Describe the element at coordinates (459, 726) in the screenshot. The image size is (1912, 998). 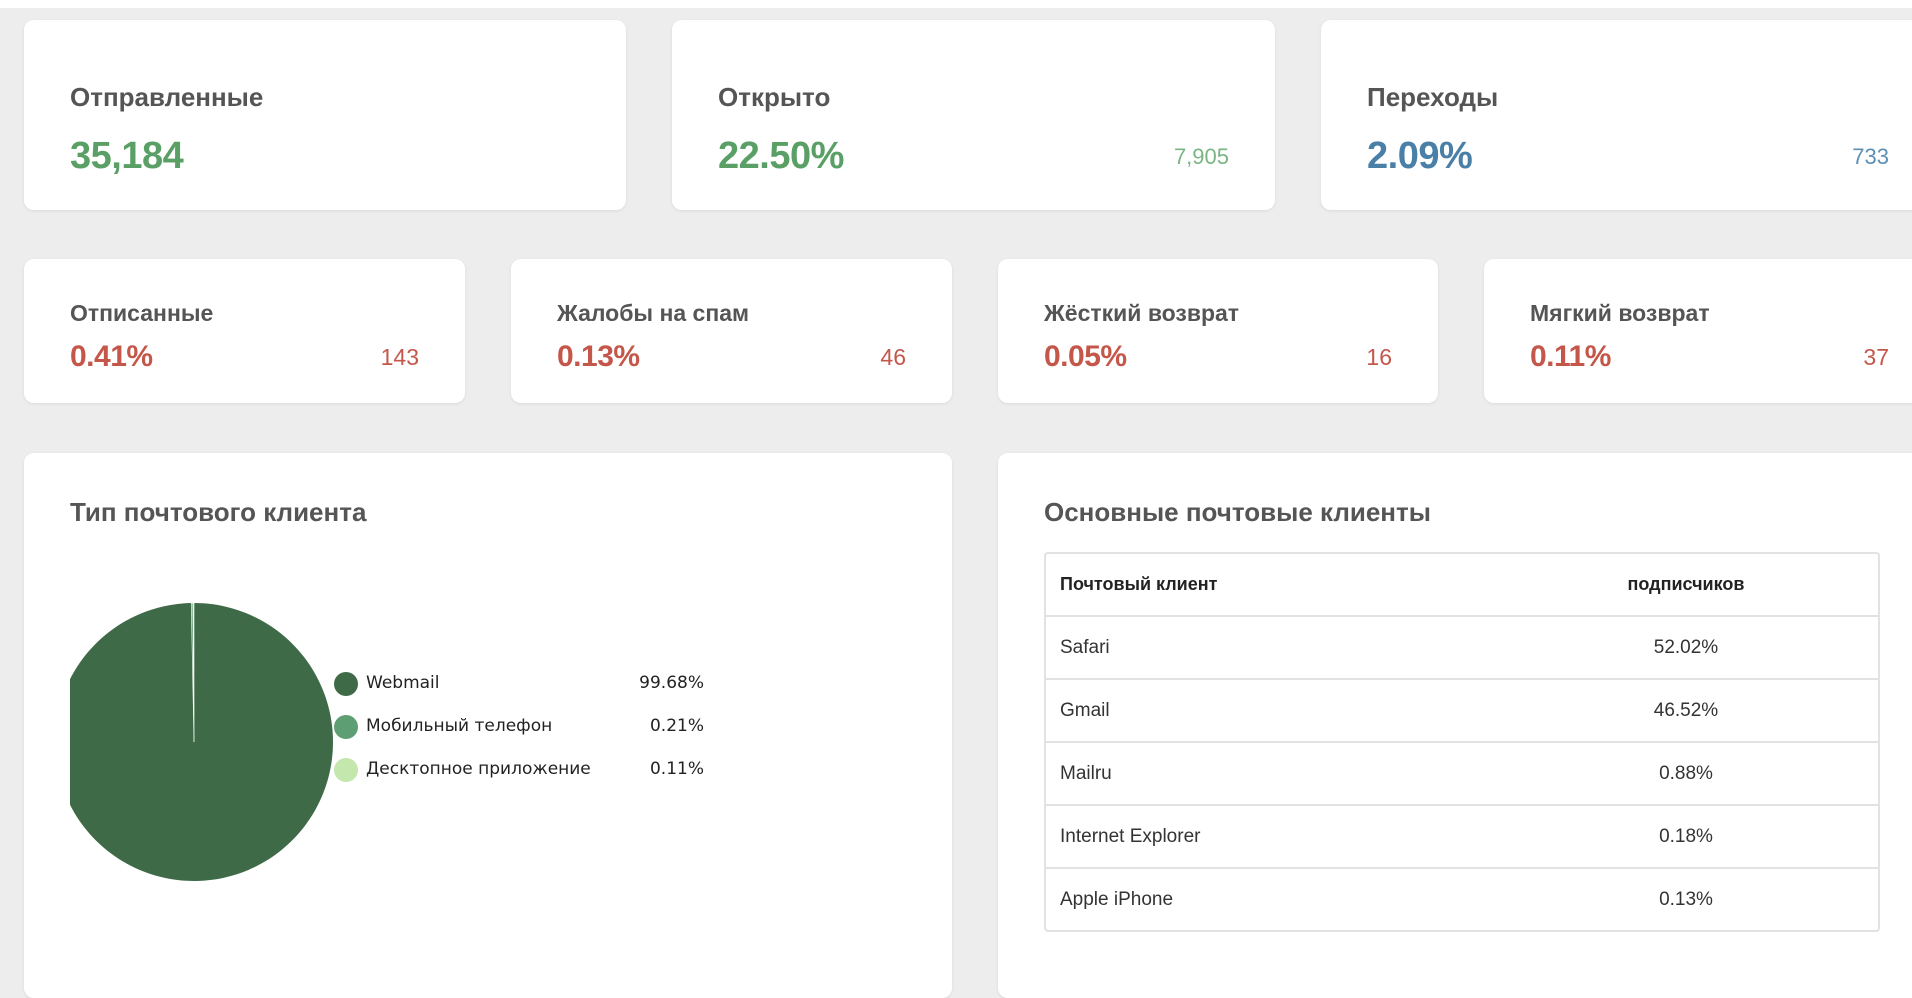
I see `legend-label: Мобильный телефон` at that location.